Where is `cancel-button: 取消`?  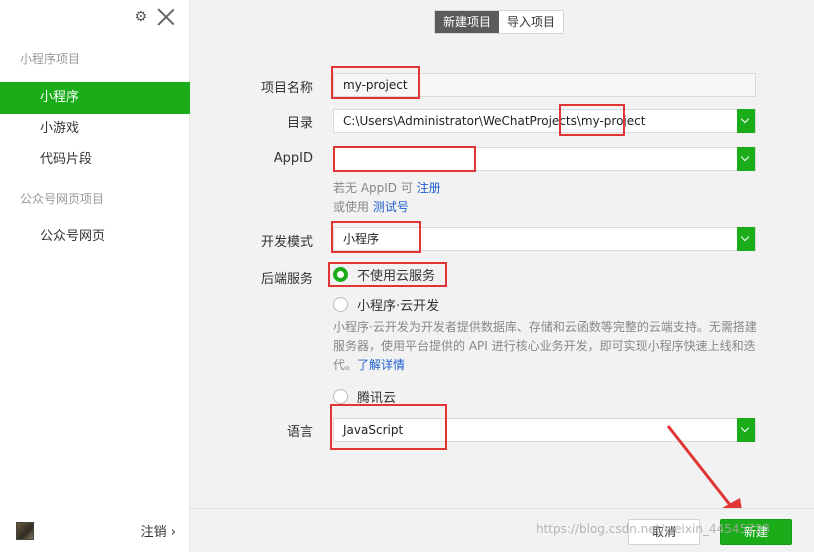 cancel-button: 取消 is located at coordinates (664, 532).